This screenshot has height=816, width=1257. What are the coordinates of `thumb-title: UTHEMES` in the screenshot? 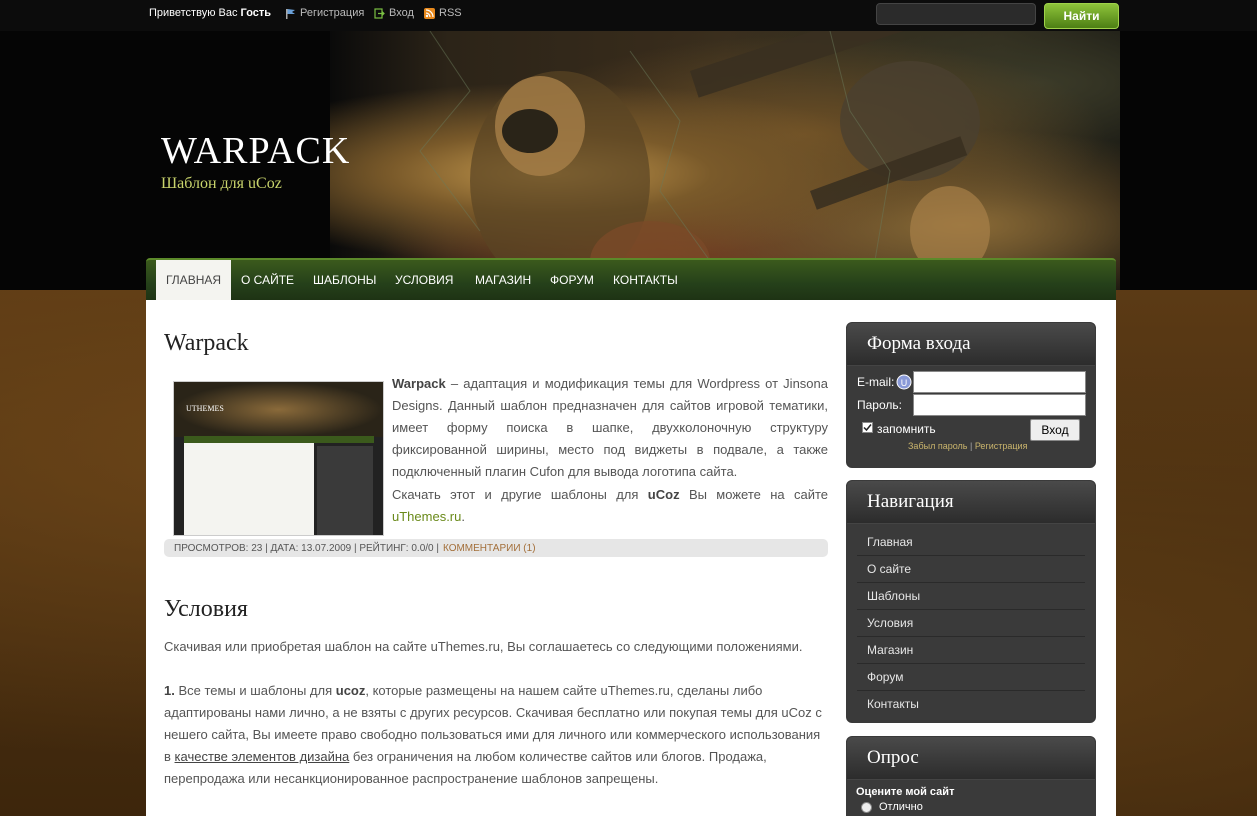 It's located at (205, 408).